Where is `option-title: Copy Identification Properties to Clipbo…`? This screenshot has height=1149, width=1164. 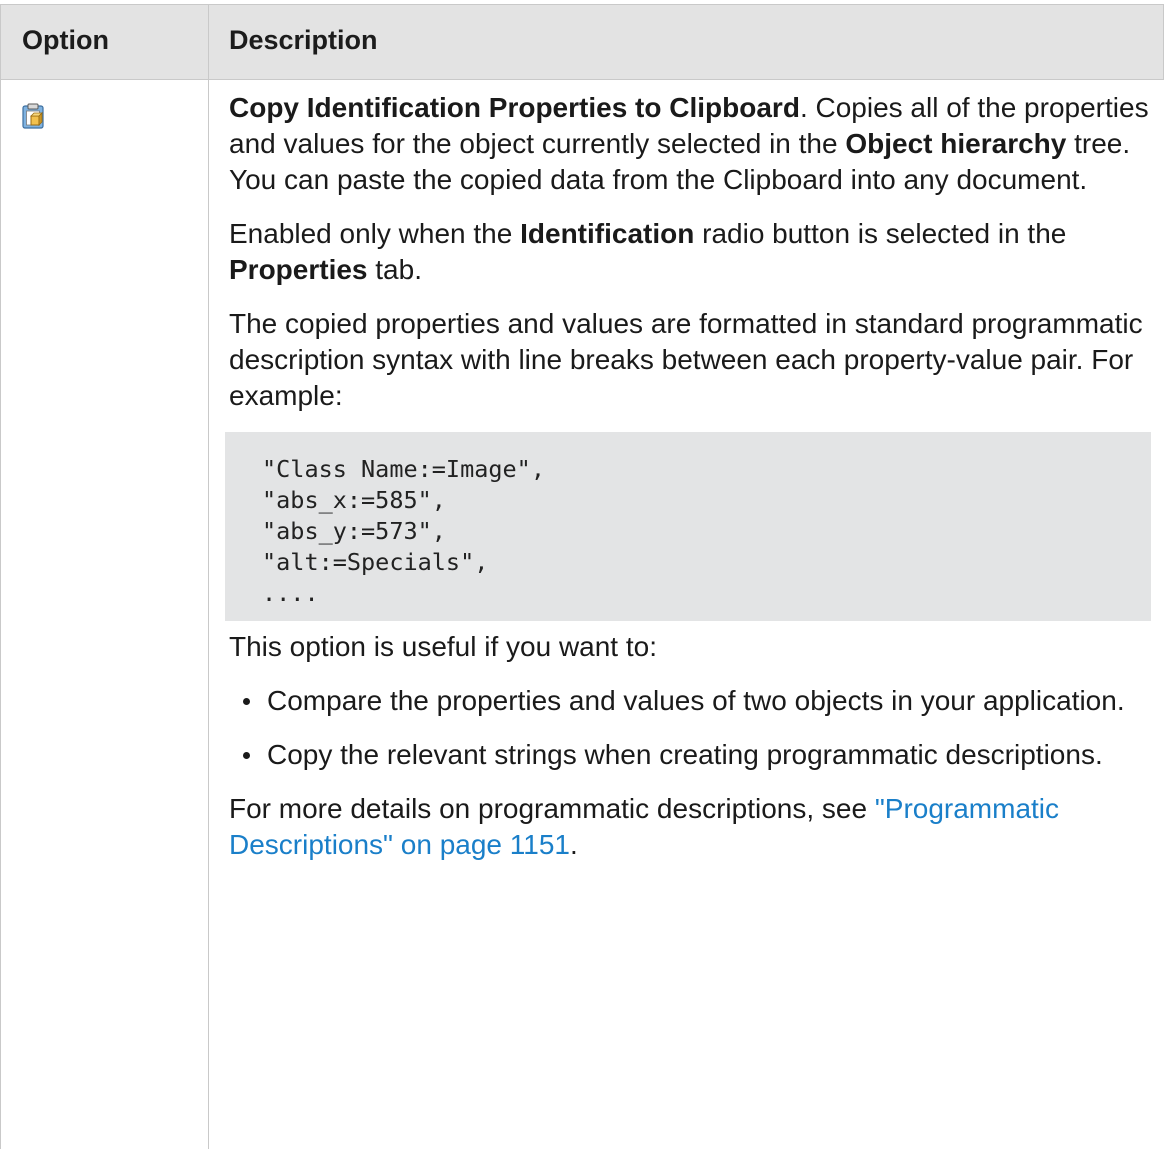
option-title: Copy Identification Properties to Clipbo… is located at coordinates (514, 107).